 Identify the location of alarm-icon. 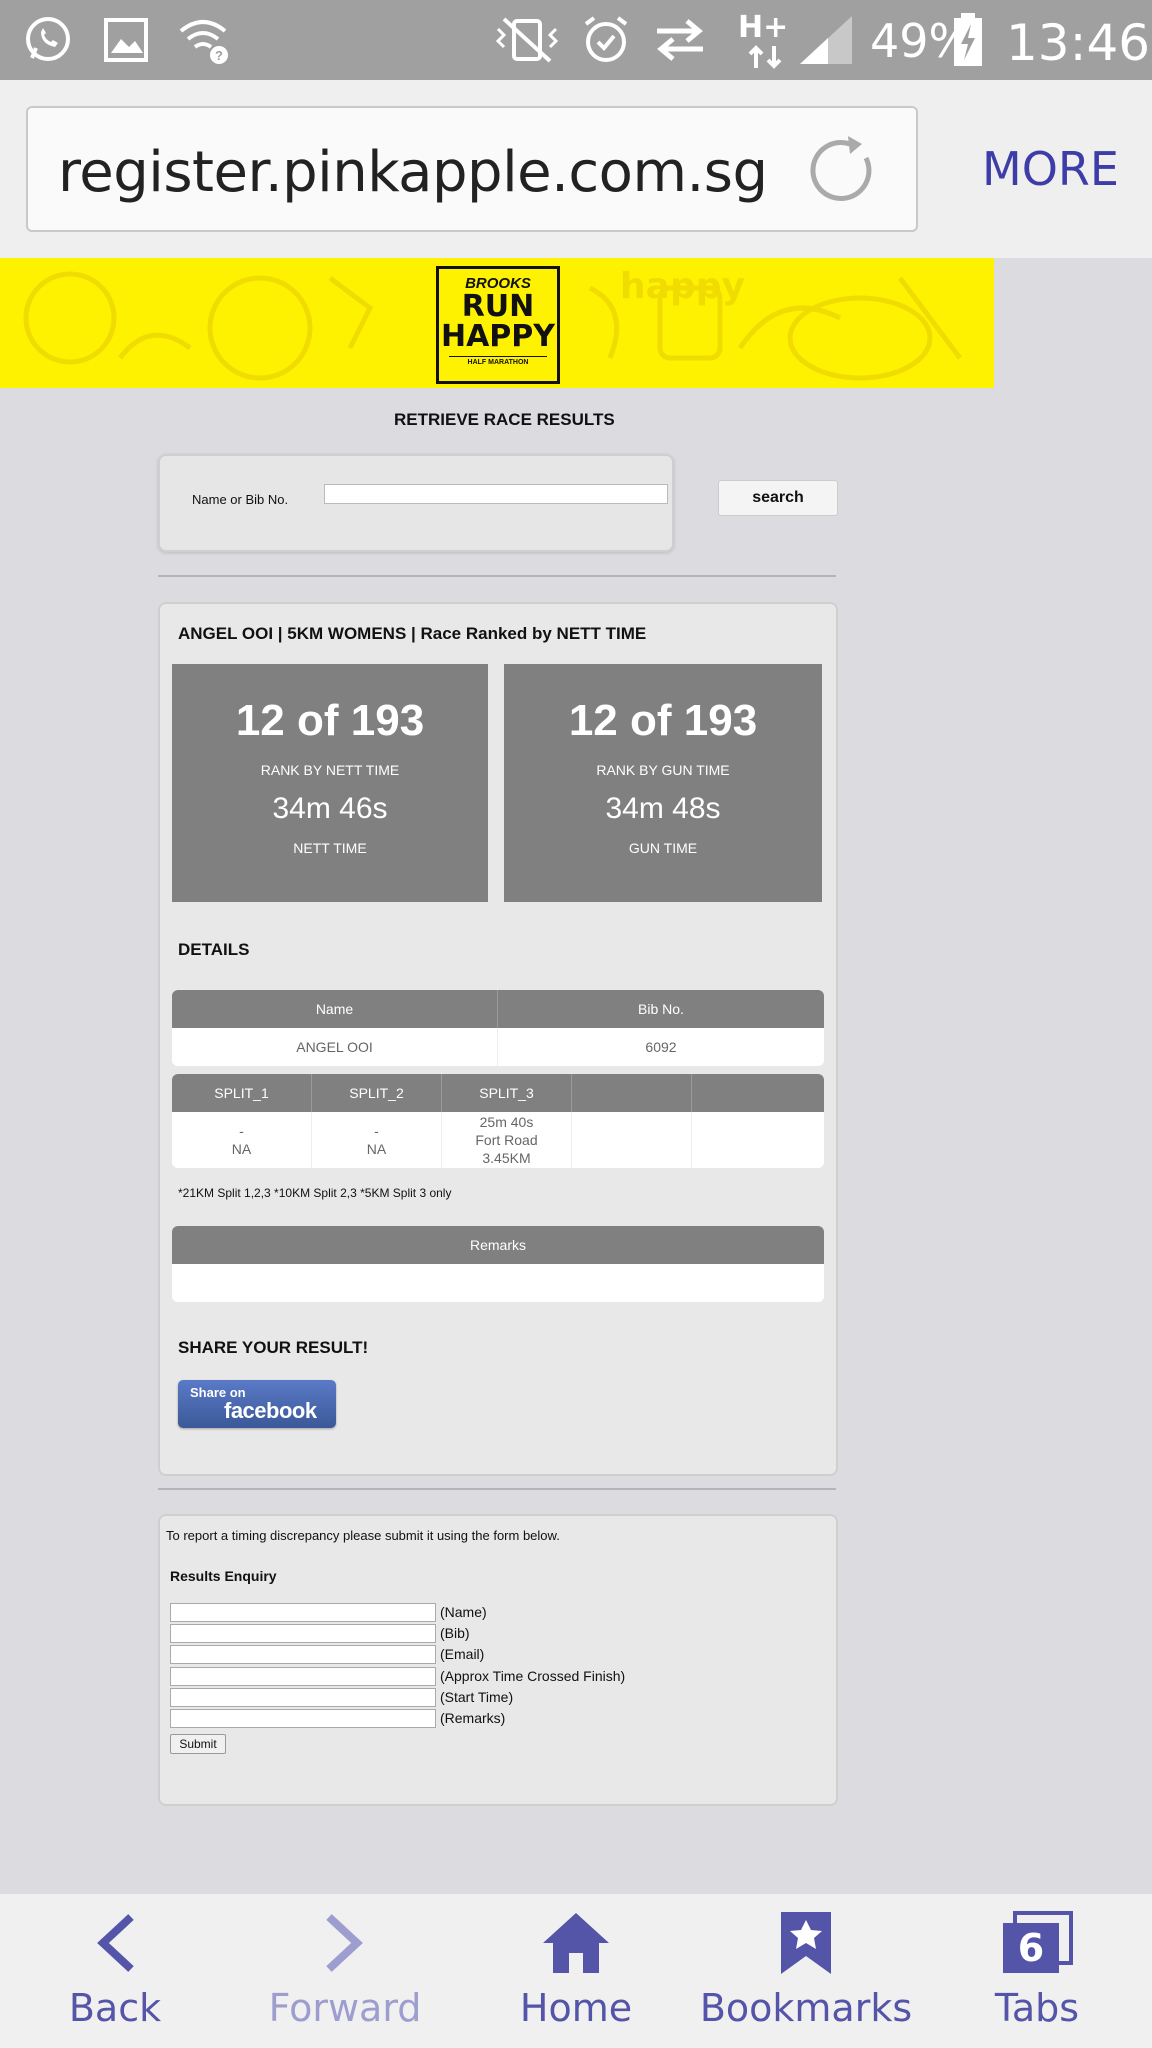
(606, 40).